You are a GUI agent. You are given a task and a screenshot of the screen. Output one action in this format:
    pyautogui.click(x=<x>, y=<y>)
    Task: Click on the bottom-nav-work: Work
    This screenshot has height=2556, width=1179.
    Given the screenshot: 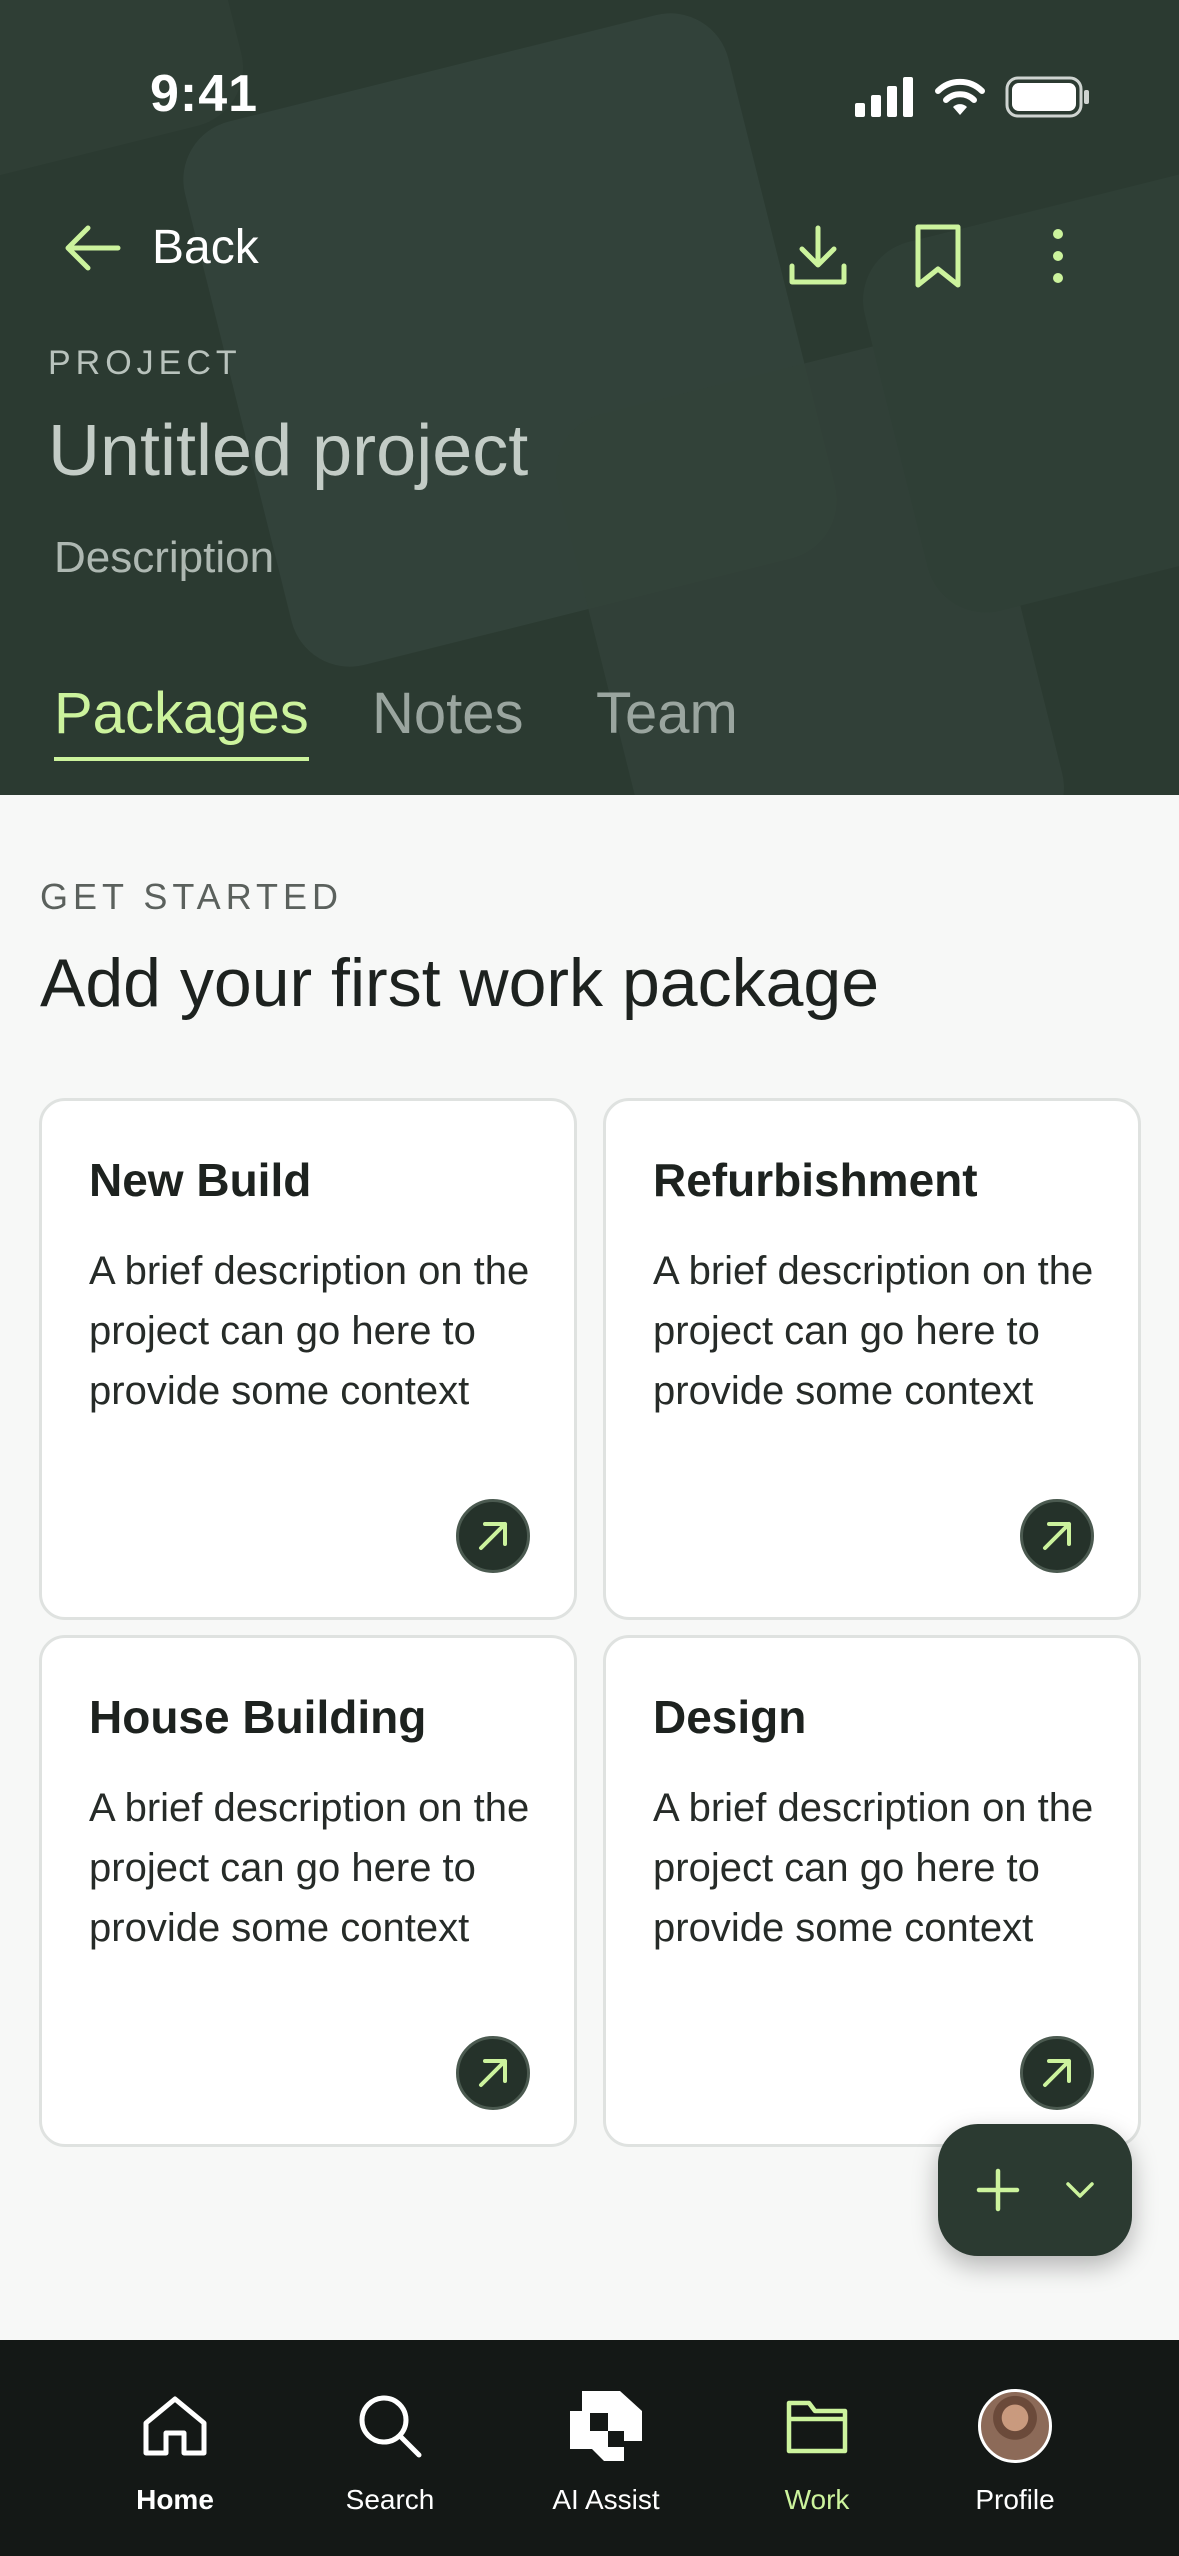 What is the action you would take?
    pyautogui.click(x=817, y=2450)
    